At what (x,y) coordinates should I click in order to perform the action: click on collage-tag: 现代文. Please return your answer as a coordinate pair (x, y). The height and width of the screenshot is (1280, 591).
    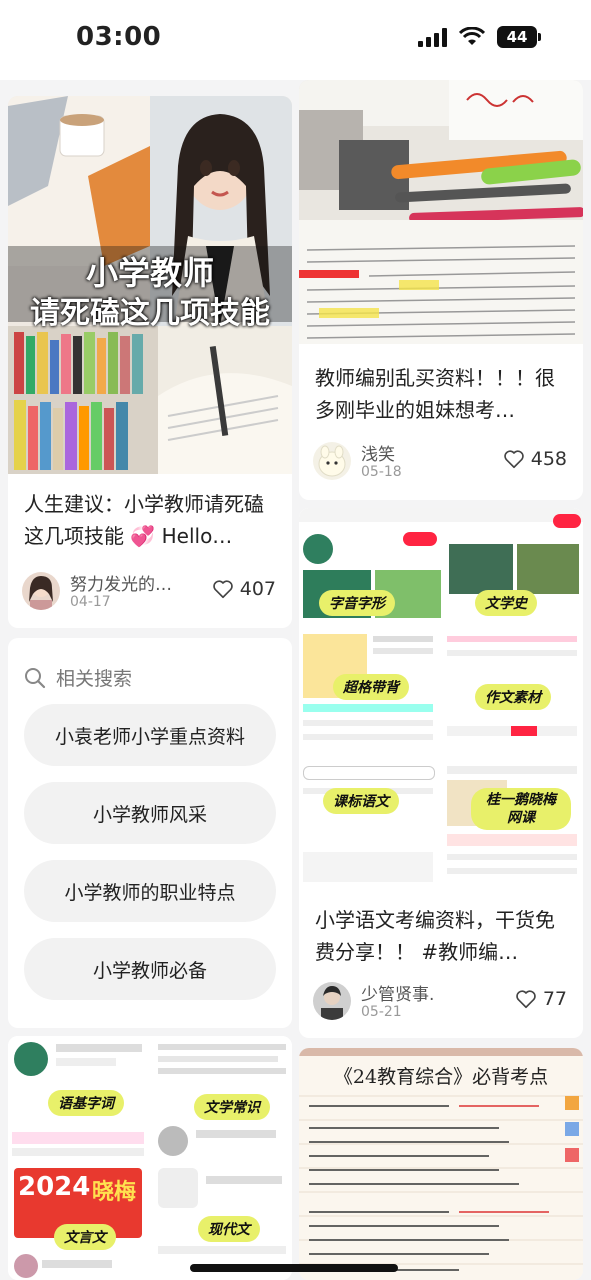
    Looking at the image, I should click on (229, 1229).